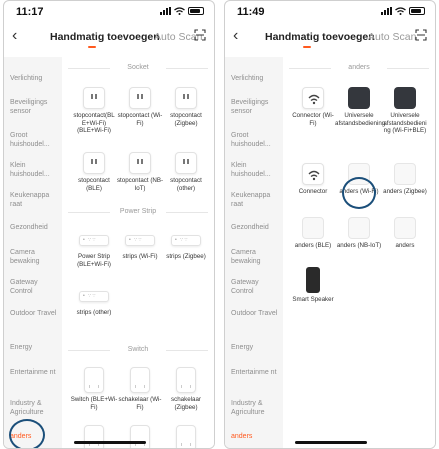 The image size is (439, 449). What do you see at coordinates (30, 12) in the screenshot?
I see `clock: 11:17` at bounding box center [30, 12].